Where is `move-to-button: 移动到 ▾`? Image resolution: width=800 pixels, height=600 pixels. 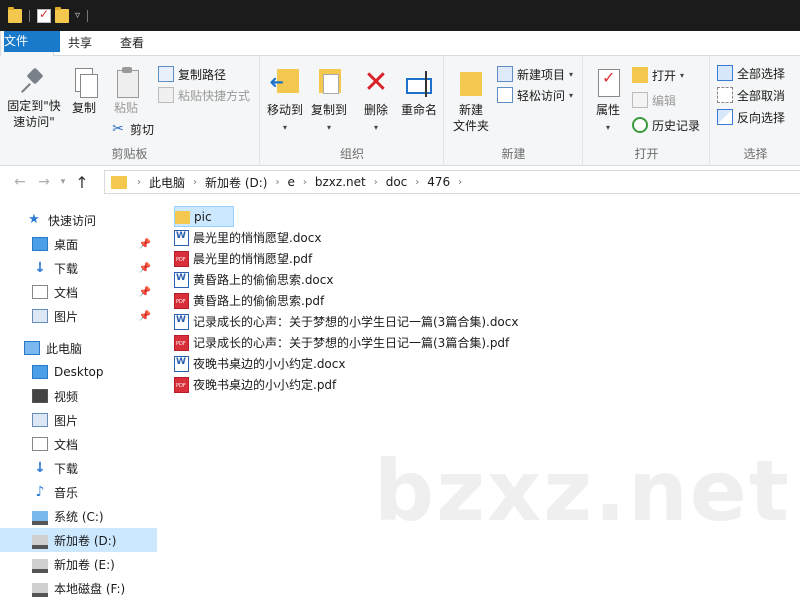
move-to-button: 移动到 ▾ is located at coordinates (285, 101).